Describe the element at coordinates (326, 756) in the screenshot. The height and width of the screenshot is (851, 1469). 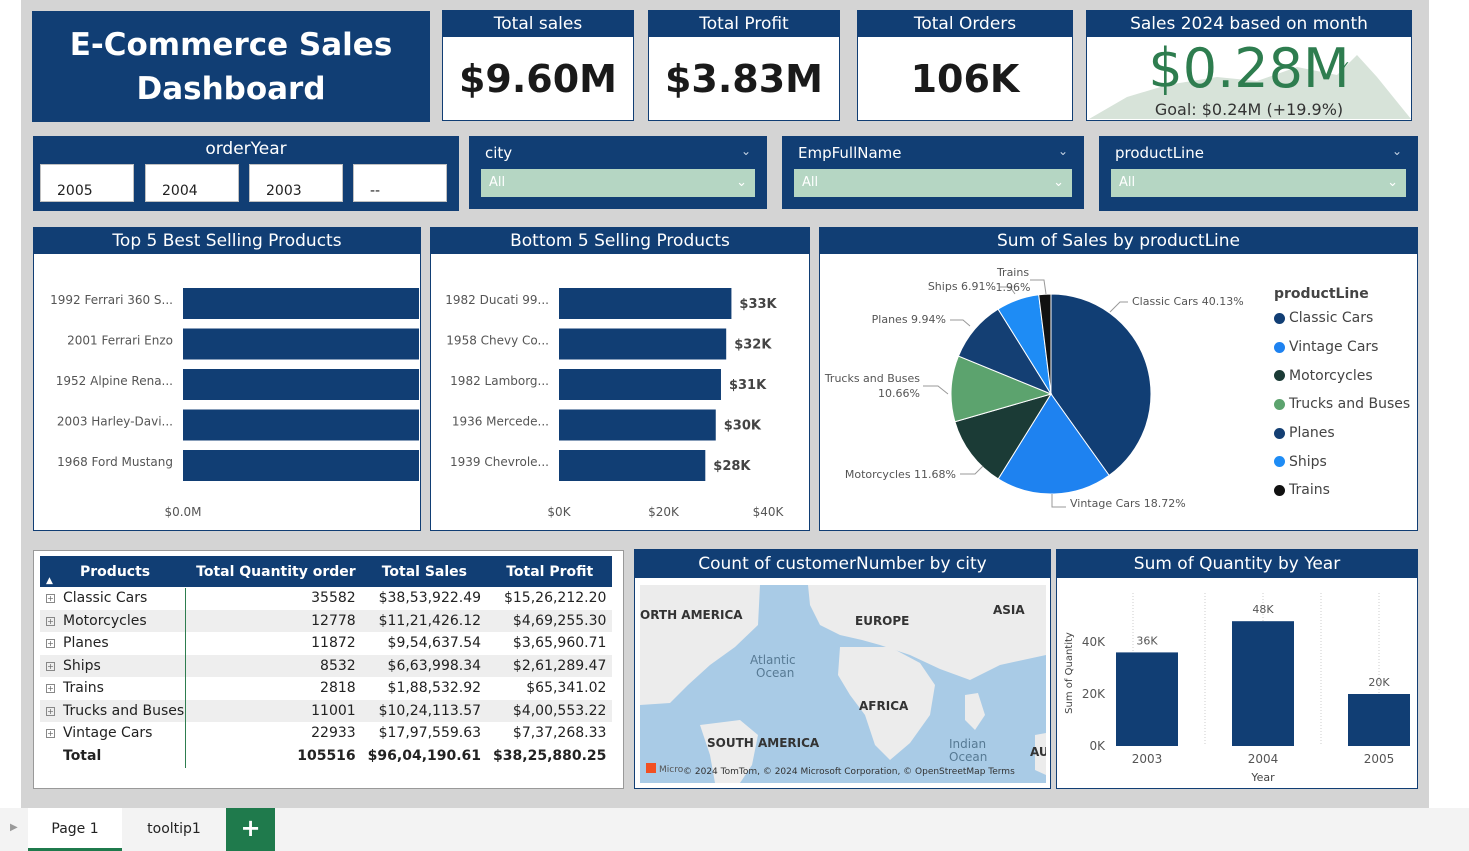
I see `table-total-row: Total 105516 $96,04,190.61 $38,25,880.25` at that location.